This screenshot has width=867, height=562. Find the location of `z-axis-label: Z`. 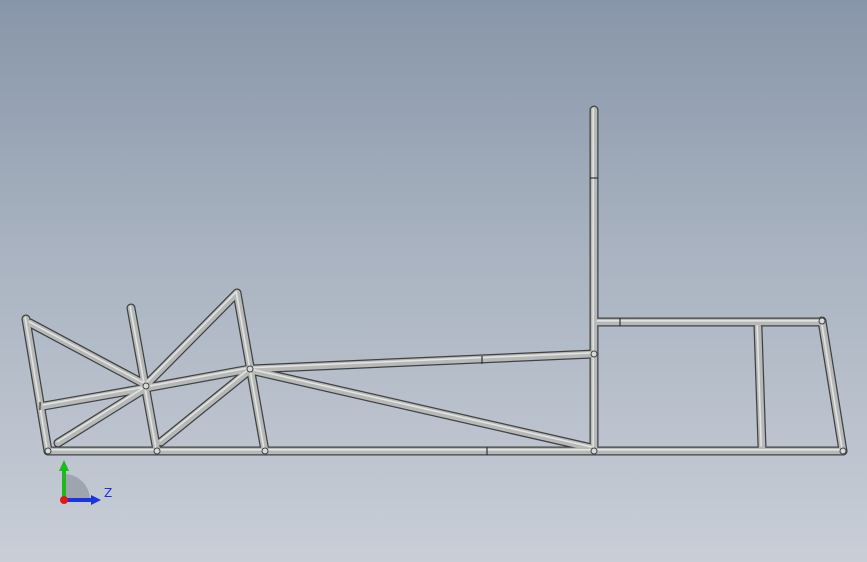

z-axis-label: Z is located at coordinates (108, 493).